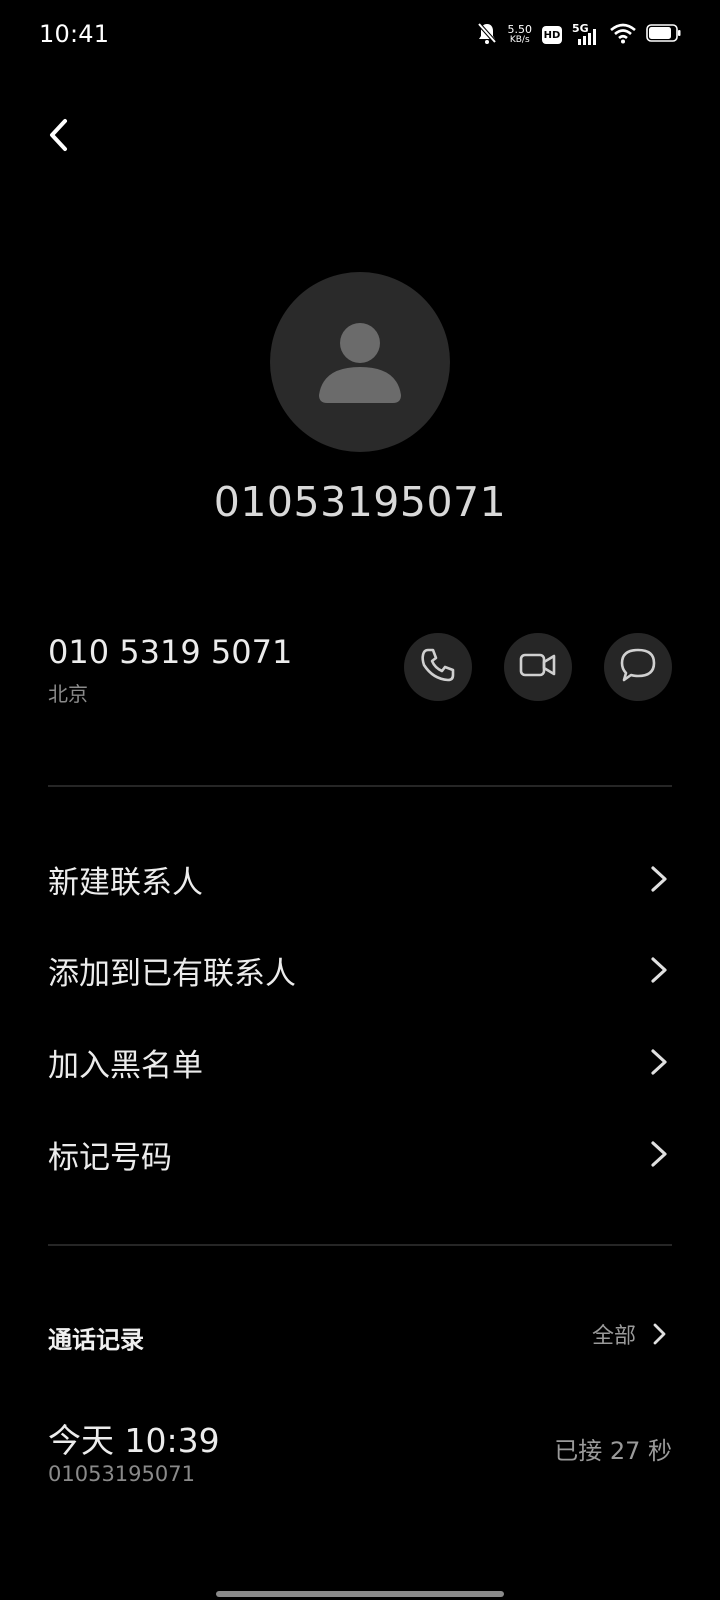 This screenshot has height=1600, width=720. I want to click on phone-number: 010 5319 5071, so click(170, 652).